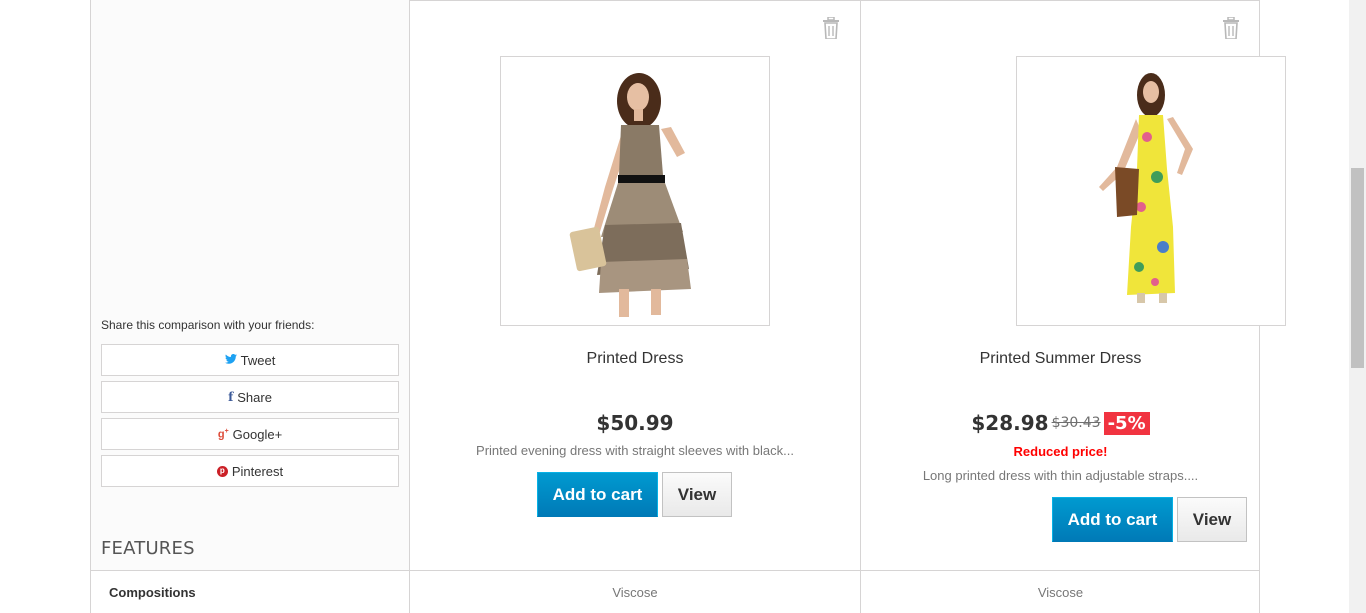 The image size is (1366, 613). Describe the element at coordinates (1060, 451) in the screenshot. I see `reduced-price-label: Reduced price!` at that location.